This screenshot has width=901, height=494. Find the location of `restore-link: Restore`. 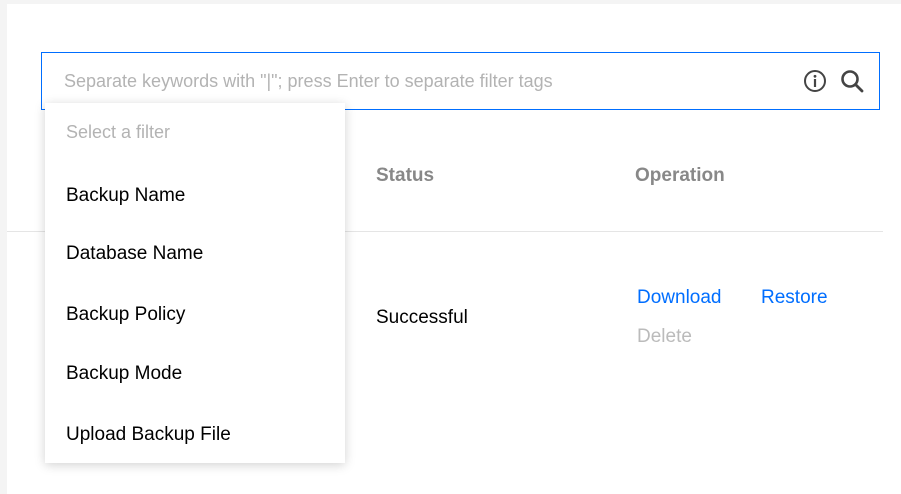

restore-link: Restore is located at coordinates (794, 298).